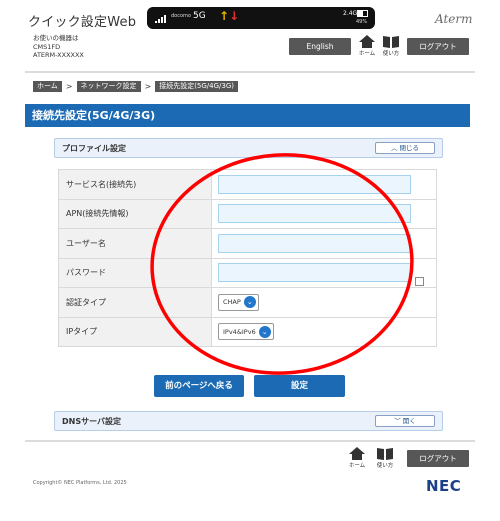 The image size is (500, 521). What do you see at coordinates (199, 16) in the screenshot?
I see `network-type: 5G` at bounding box center [199, 16].